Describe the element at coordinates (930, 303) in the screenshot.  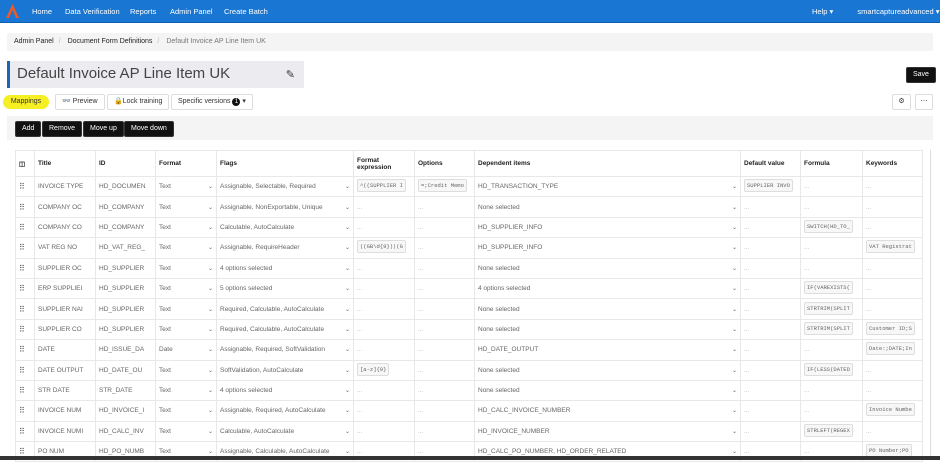
I see `scrollbar` at that location.